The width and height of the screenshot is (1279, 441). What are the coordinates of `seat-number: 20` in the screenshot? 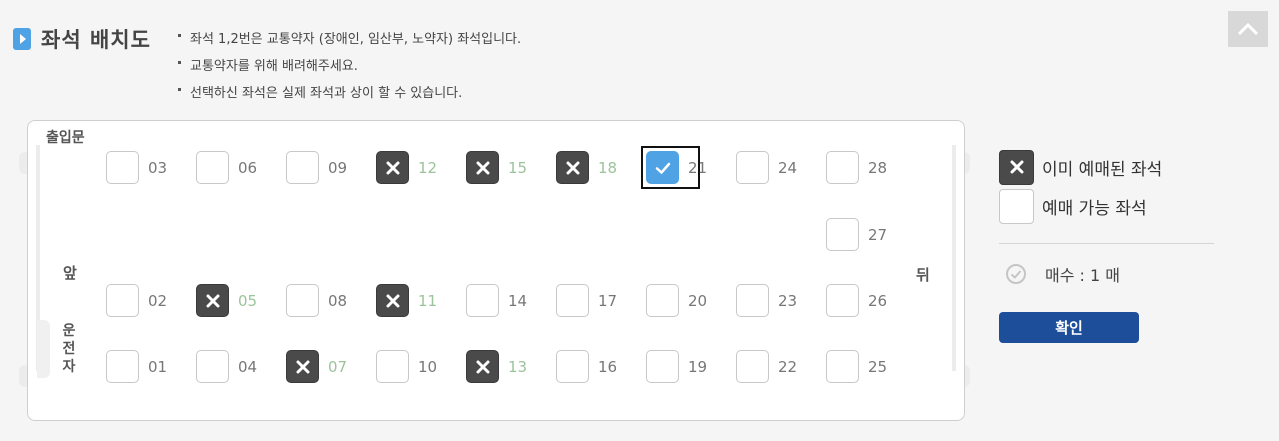 It's located at (698, 300).